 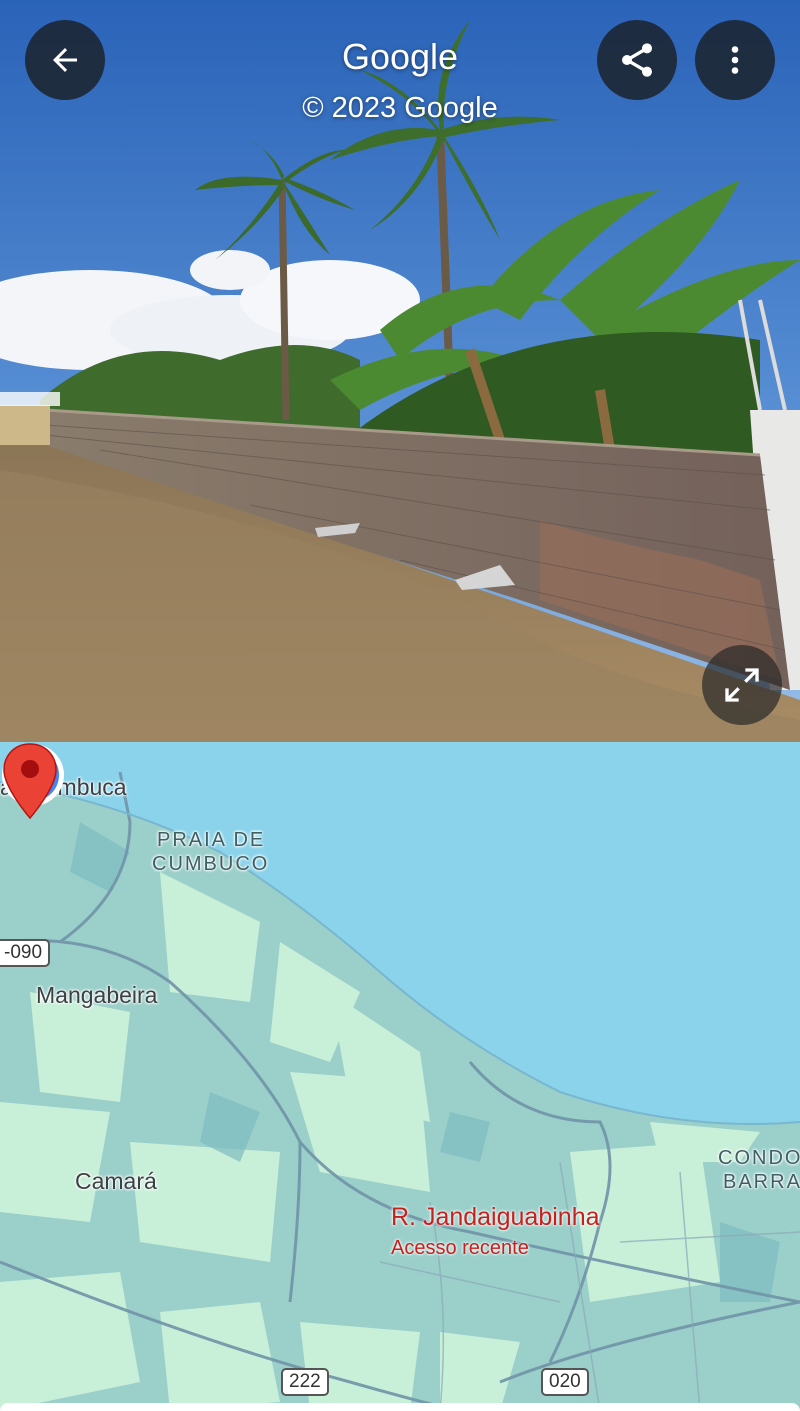 I want to click on place-subtitle: Acesso recente, so click(x=460, y=1248).